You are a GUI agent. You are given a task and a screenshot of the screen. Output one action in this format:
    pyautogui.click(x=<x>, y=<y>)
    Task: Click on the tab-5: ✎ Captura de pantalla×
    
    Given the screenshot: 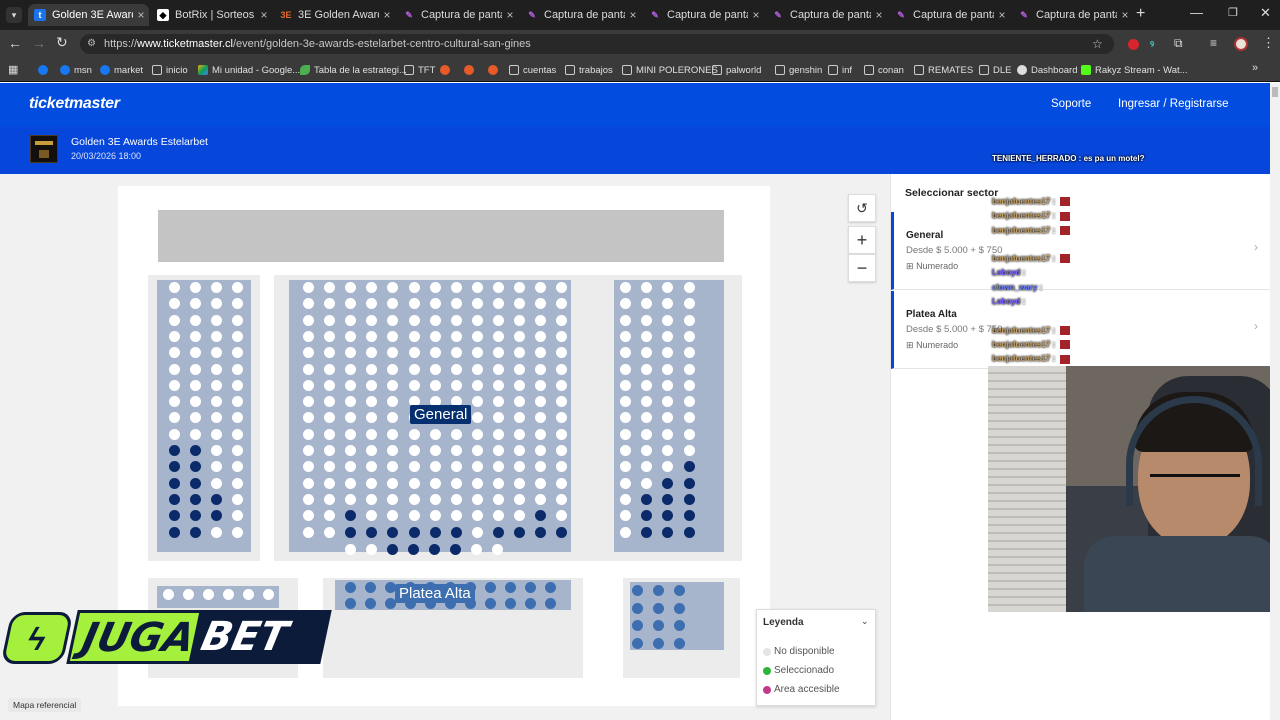 What is the action you would take?
    pyautogui.click(x=703, y=15)
    